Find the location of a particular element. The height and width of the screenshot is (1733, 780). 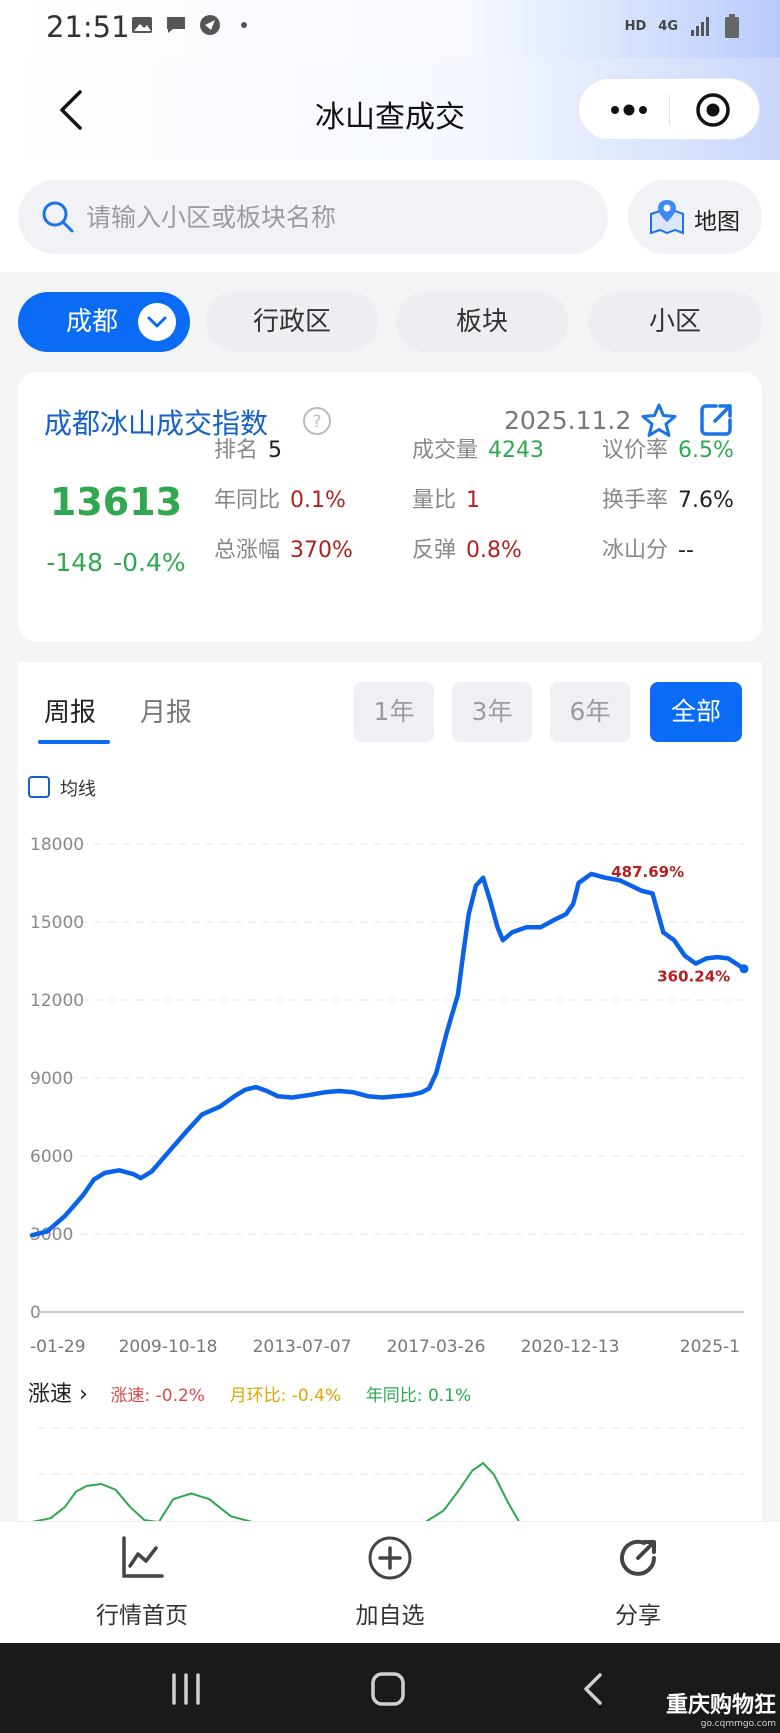

system-navigation-bar: 重庆购物狂 go.cqmmgo.com is located at coordinates (390, 1688).